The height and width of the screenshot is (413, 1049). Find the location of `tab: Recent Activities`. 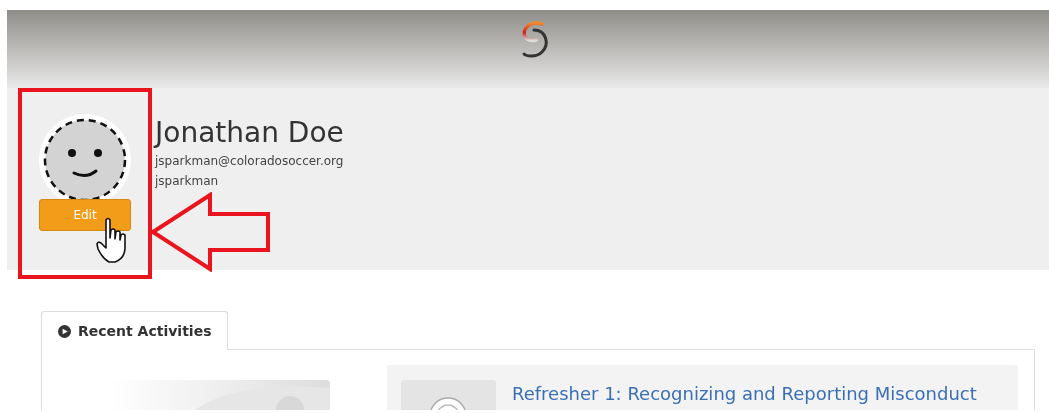

tab: Recent Activities is located at coordinates (135, 330).